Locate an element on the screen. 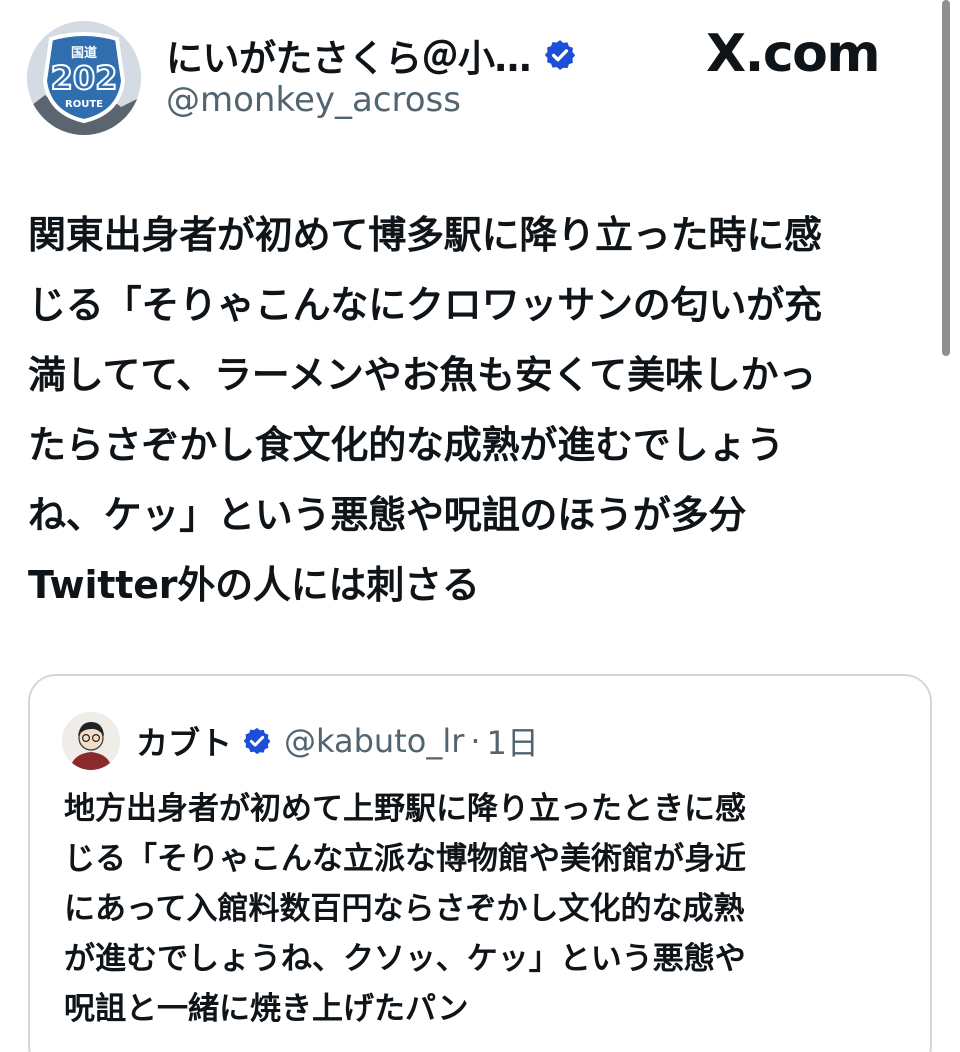 This screenshot has width=960, height=1052. x-com-text: X.com is located at coordinates (793, 54).